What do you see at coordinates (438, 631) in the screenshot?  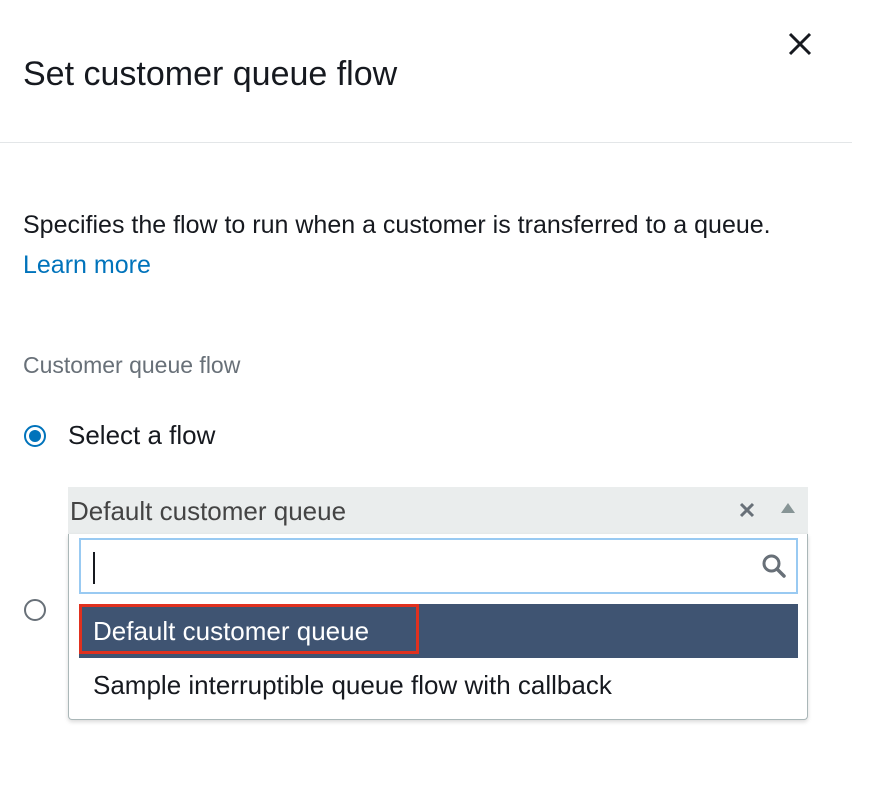 I see `dropdown-option-default-customer-queue: Default customer queue` at bounding box center [438, 631].